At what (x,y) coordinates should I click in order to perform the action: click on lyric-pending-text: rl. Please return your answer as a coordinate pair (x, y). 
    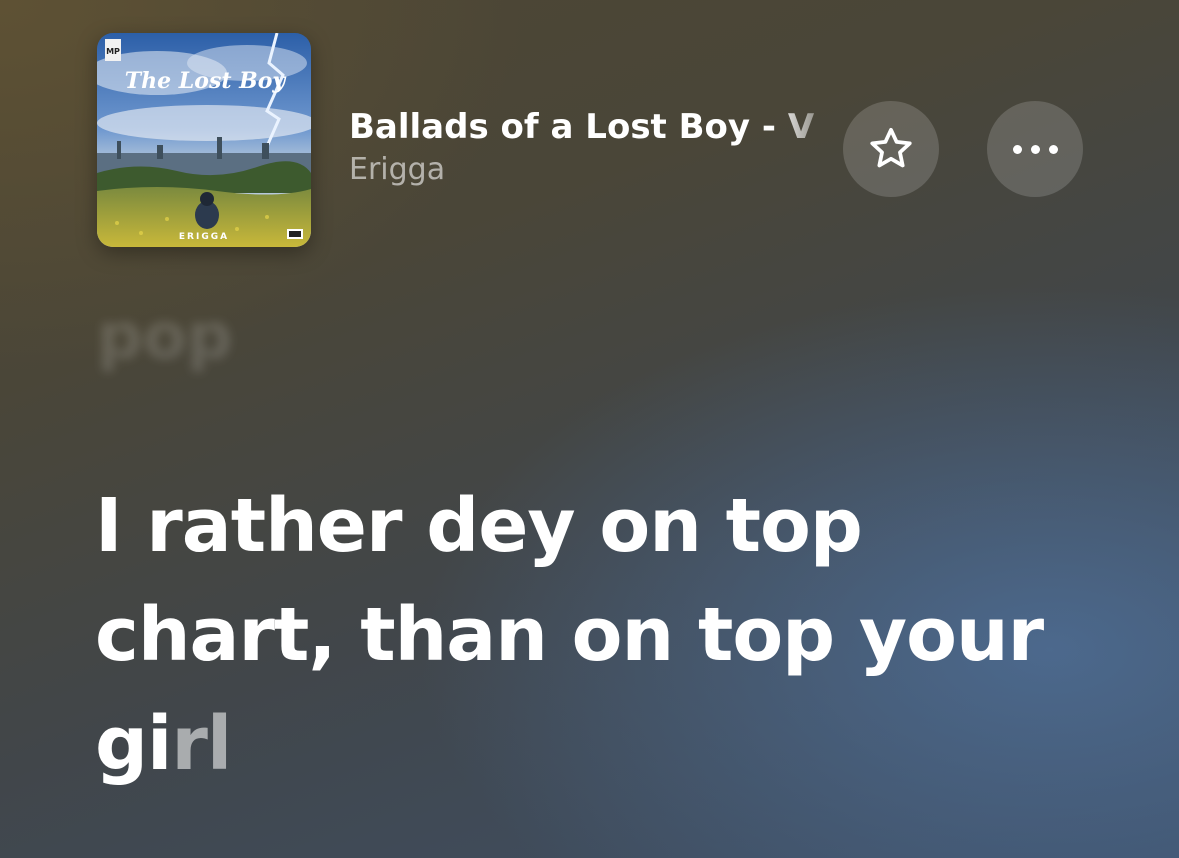
    Looking at the image, I should click on (201, 744).